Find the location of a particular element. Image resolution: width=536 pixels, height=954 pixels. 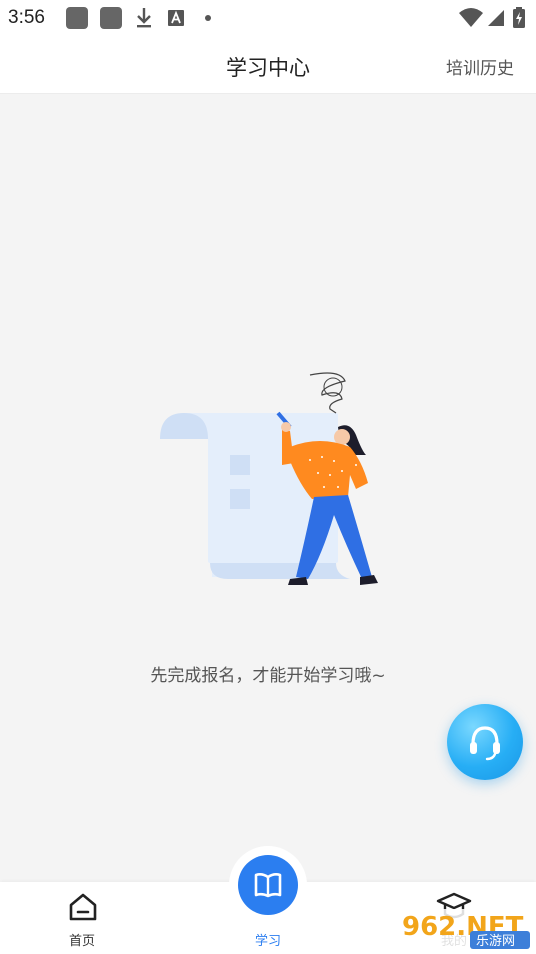

book-icon is located at coordinates (268, 885).